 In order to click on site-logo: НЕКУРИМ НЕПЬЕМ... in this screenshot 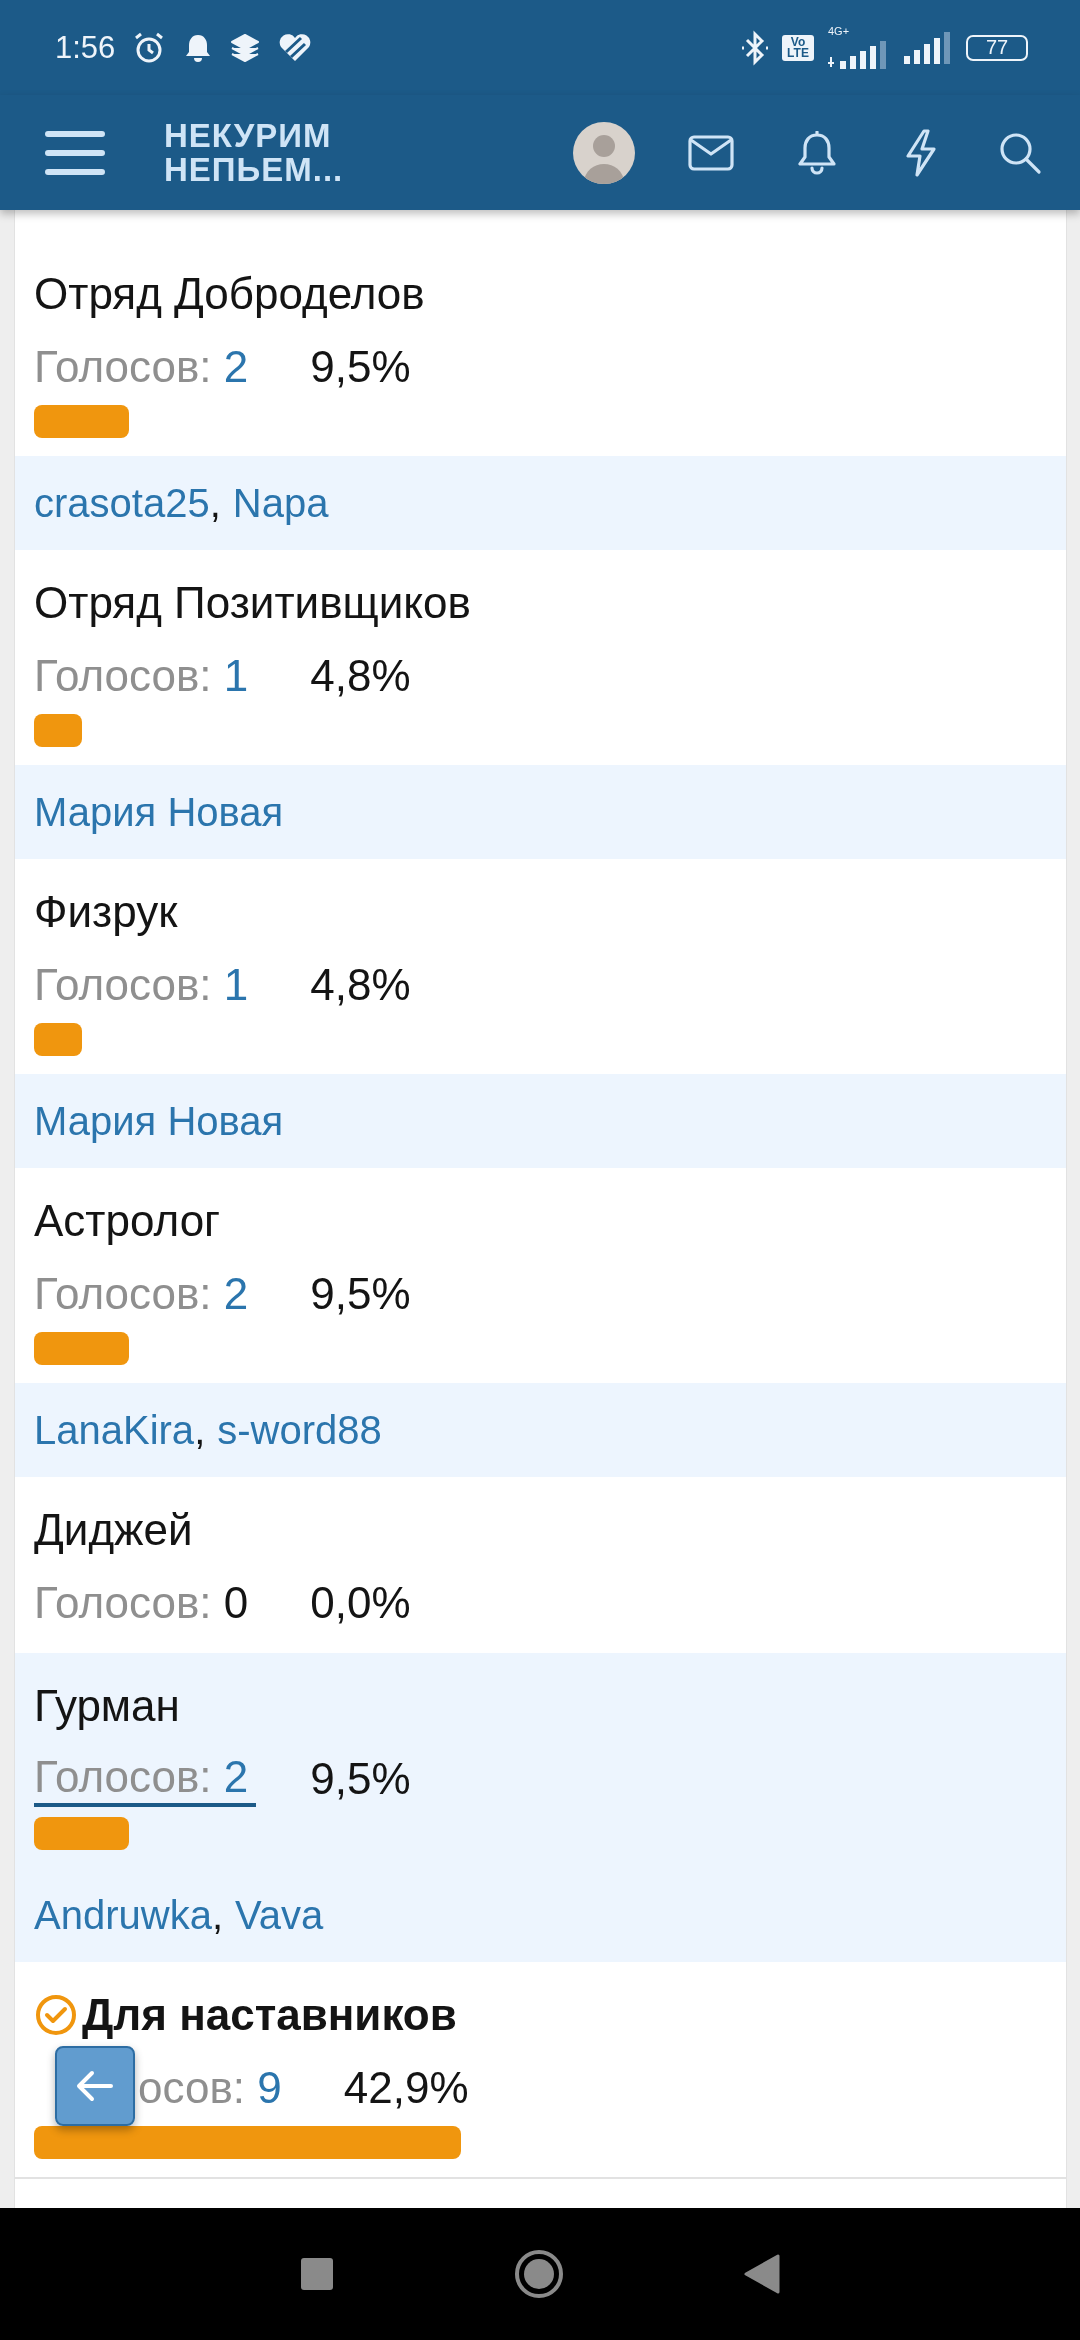, I will do `click(254, 152)`.